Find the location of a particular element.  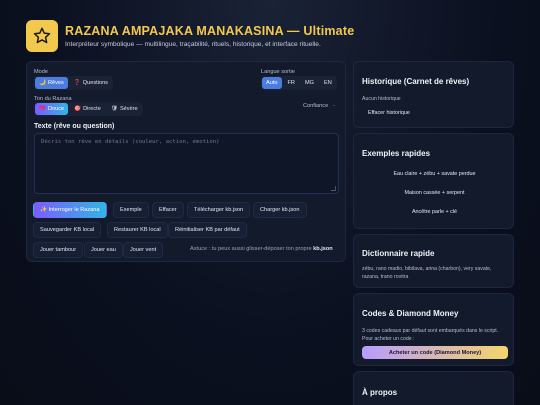

moon-icon: 🌙 is located at coordinates (42, 83).